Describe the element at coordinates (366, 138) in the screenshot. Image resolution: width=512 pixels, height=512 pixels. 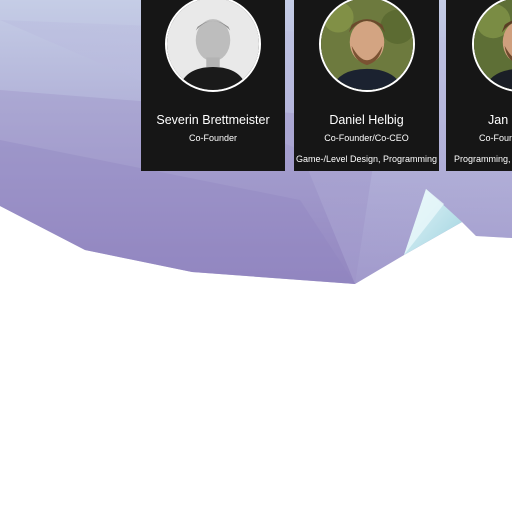
I see `member-role: Co-Founder/Co-CEO` at that location.